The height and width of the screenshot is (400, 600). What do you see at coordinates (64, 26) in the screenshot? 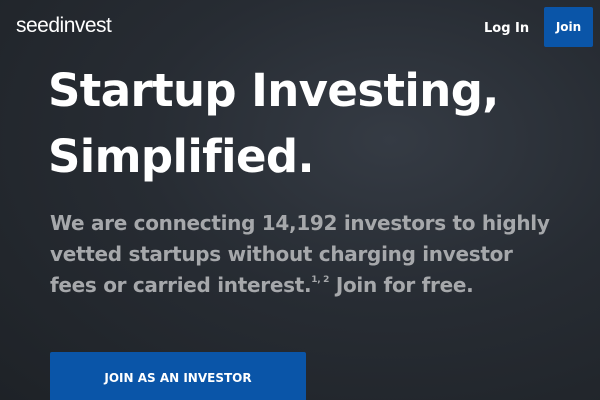
I see `seedinvest-logo: seedinvest` at bounding box center [64, 26].